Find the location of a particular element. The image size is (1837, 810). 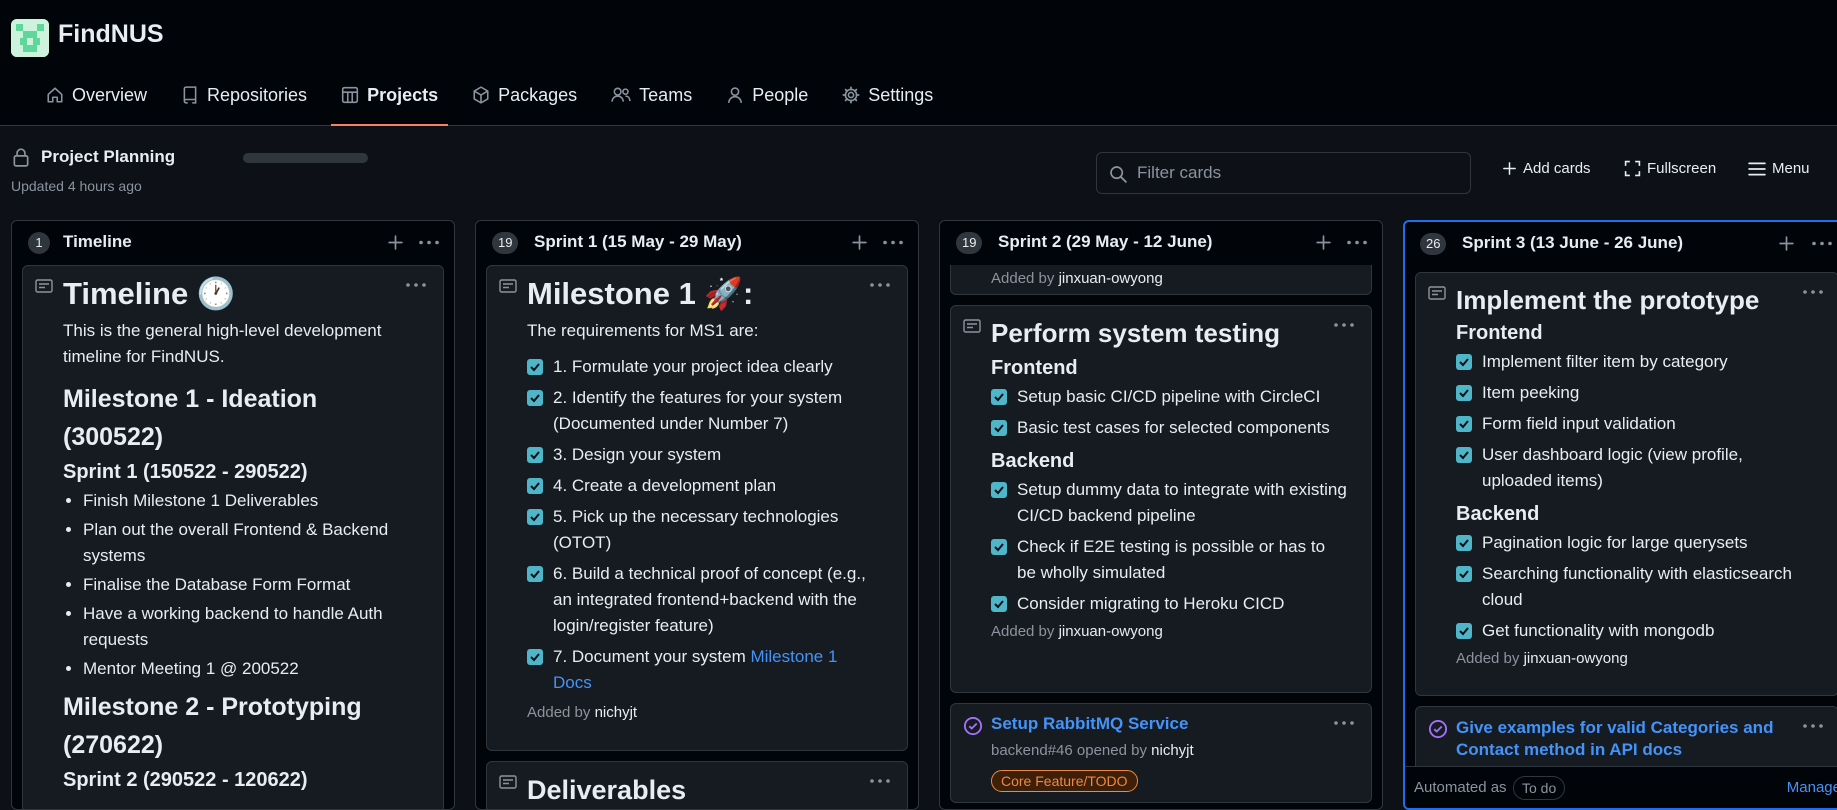

column-title: Timeline is located at coordinates (97, 242).